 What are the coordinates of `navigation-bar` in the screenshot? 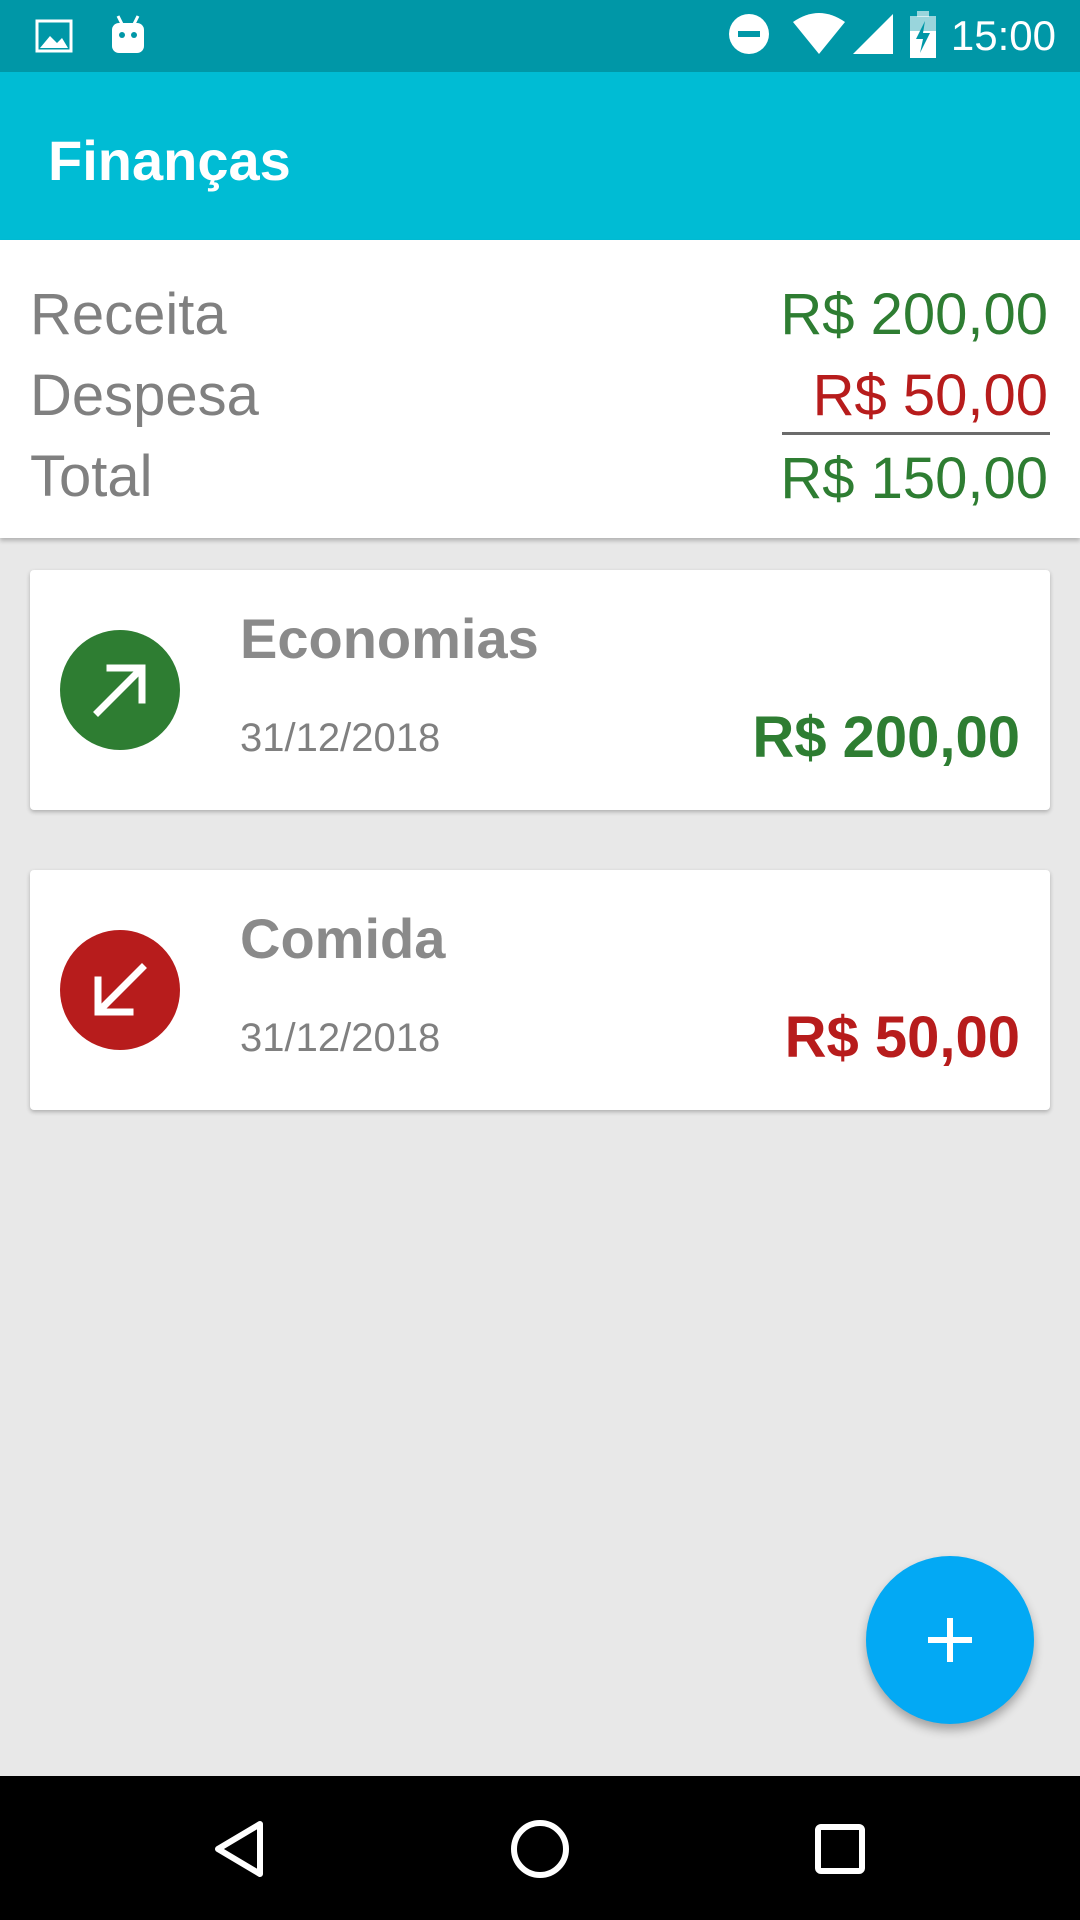 It's located at (540, 1848).